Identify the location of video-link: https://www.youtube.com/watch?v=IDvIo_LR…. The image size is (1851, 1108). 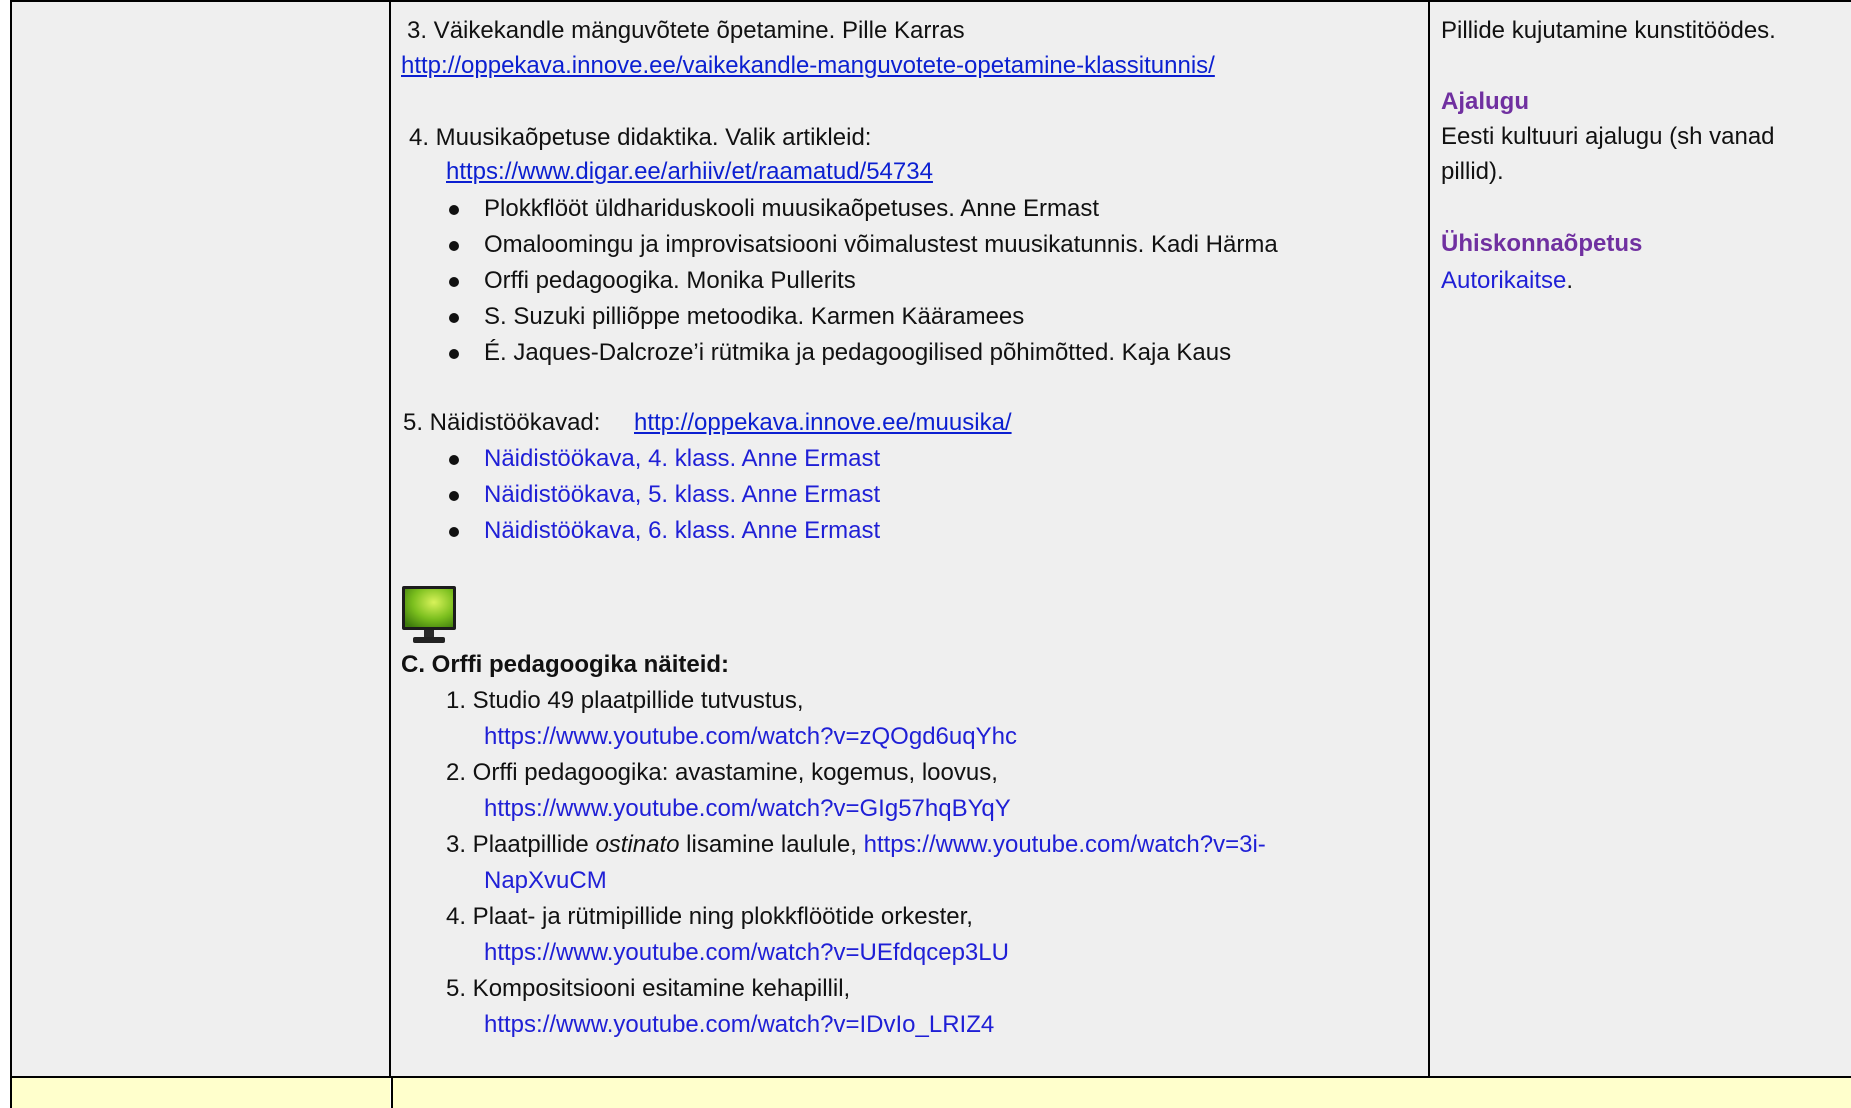
(739, 1025).